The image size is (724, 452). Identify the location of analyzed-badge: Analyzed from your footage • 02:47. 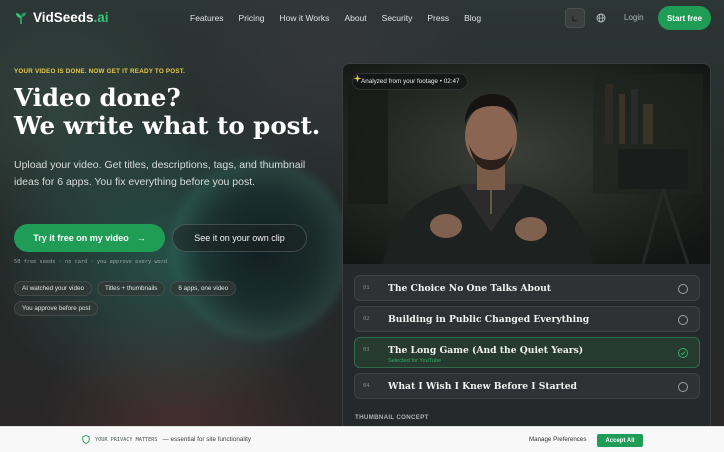
(410, 81).